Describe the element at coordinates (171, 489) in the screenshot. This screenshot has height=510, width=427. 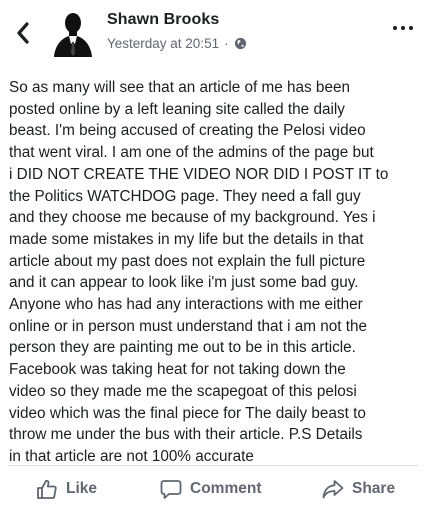
I see `comment-bubble-icon` at that location.